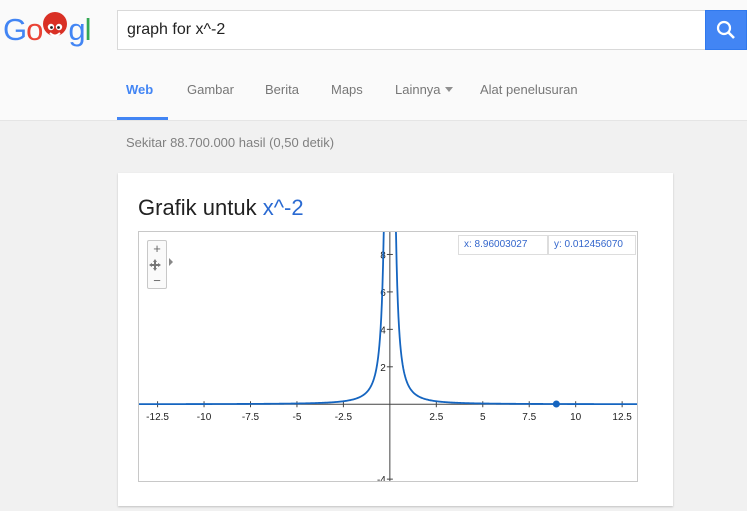  Describe the element at coordinates (592, 245) in the screenshot. I see `coord-y-readout: y: 0.012456070` at that location.